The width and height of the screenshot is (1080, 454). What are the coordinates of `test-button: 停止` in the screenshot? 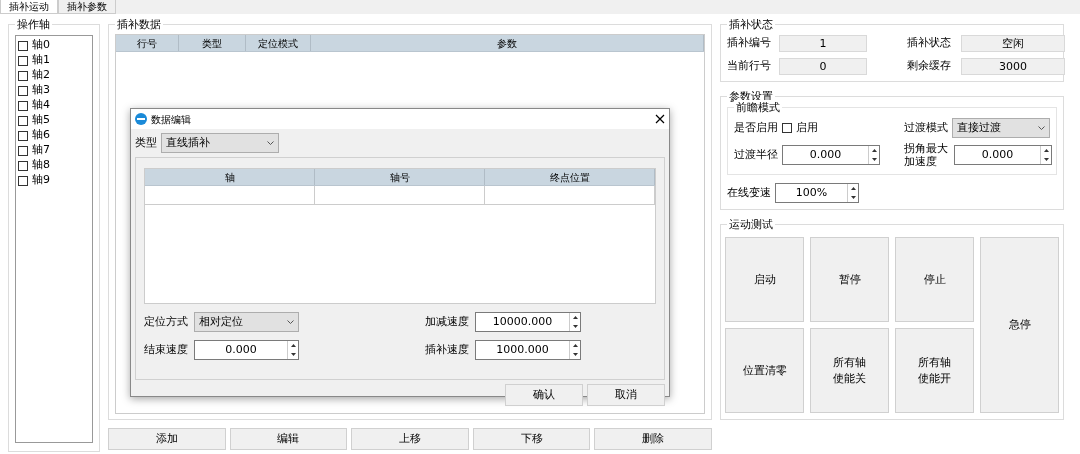 It's located at (934, 279).